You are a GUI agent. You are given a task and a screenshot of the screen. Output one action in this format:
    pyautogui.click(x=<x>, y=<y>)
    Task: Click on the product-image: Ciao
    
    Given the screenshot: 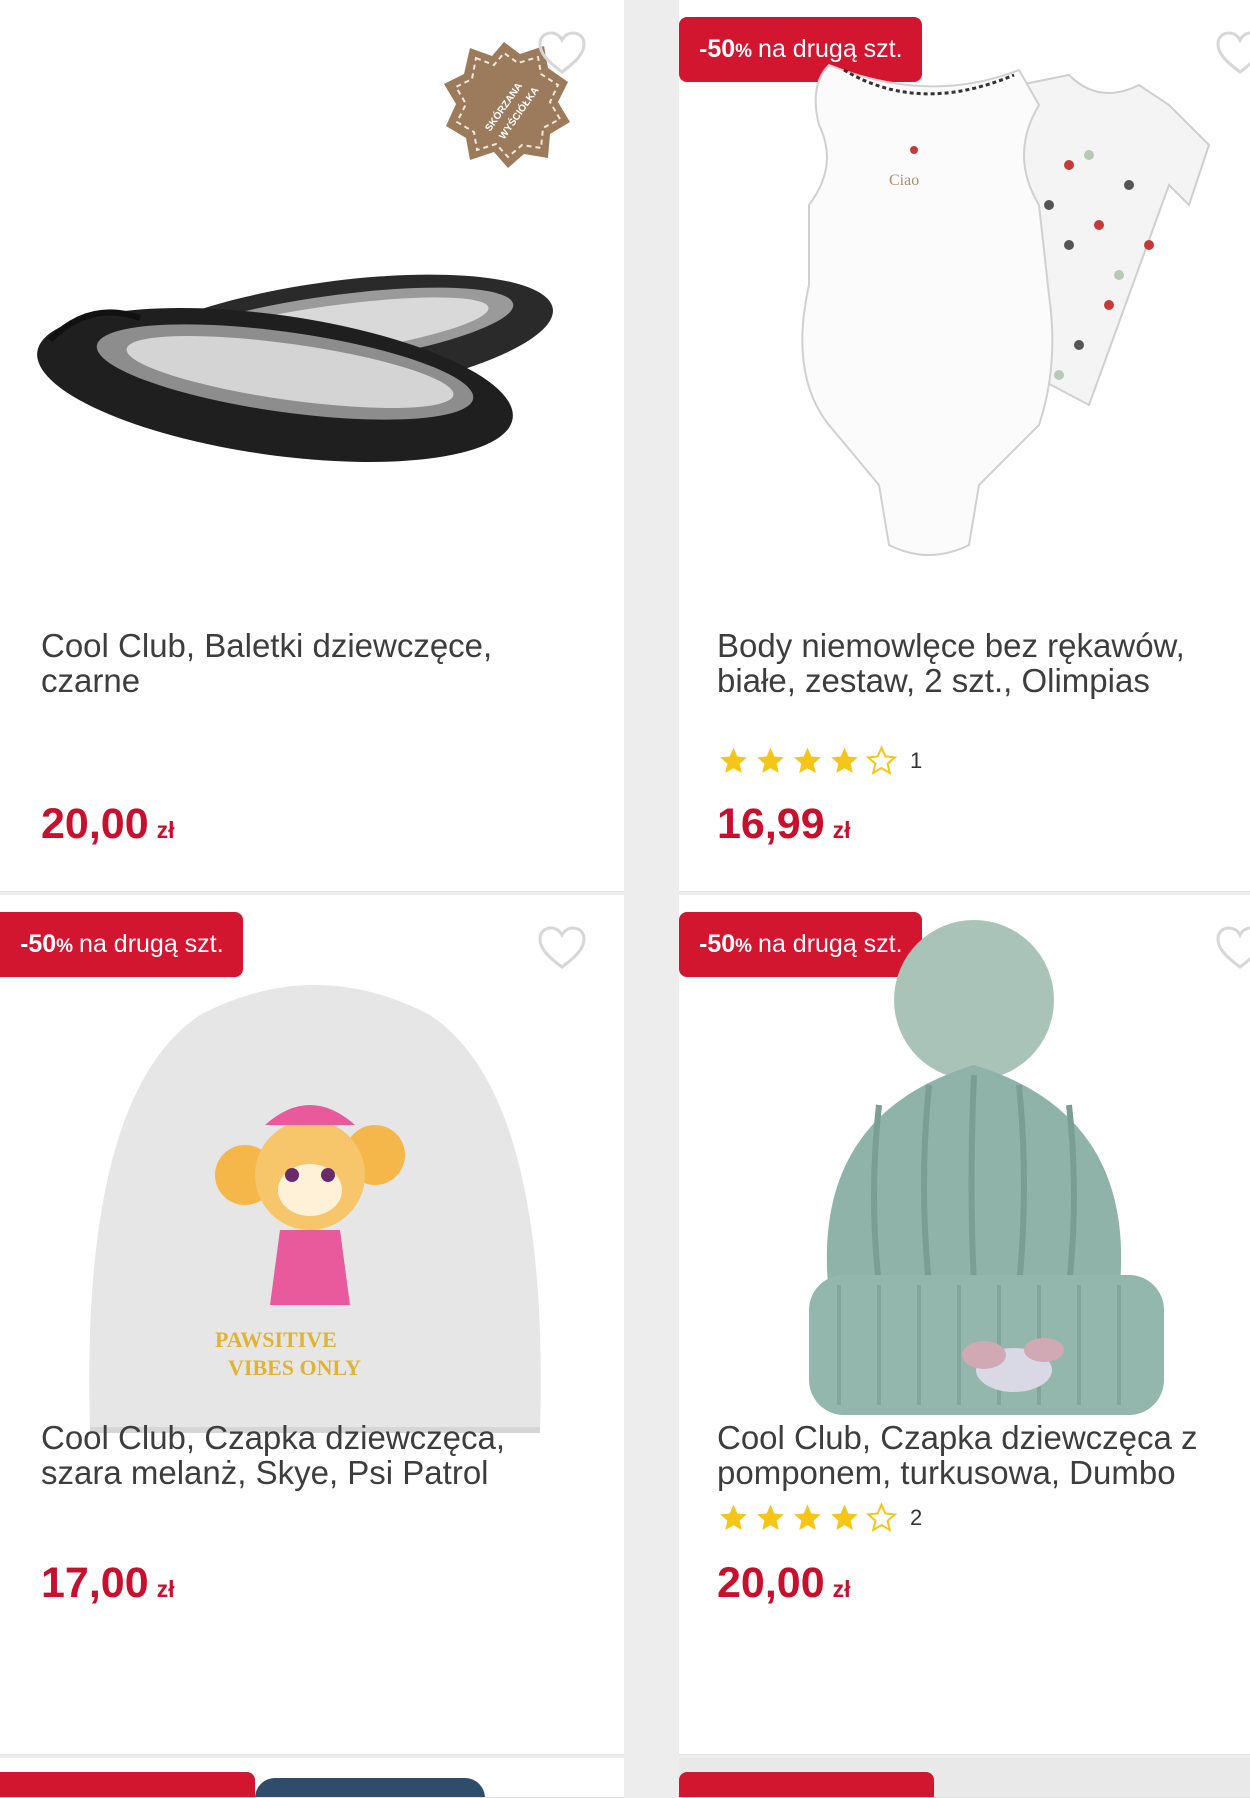 What is the action you would take?
    pyautogui.click(x=999, y=317)
    